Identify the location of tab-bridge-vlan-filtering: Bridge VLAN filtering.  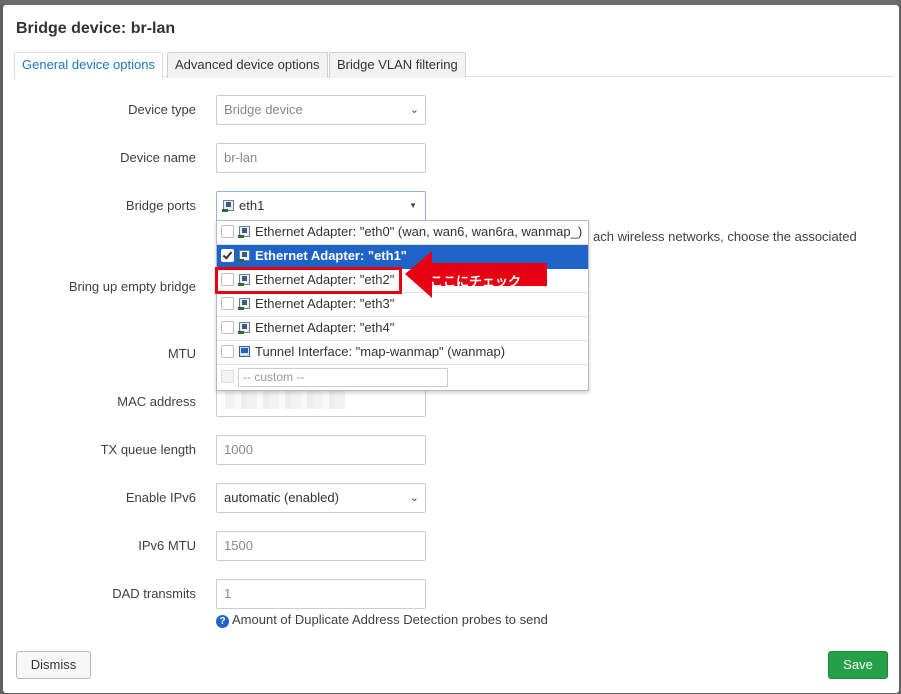
(397, 65).